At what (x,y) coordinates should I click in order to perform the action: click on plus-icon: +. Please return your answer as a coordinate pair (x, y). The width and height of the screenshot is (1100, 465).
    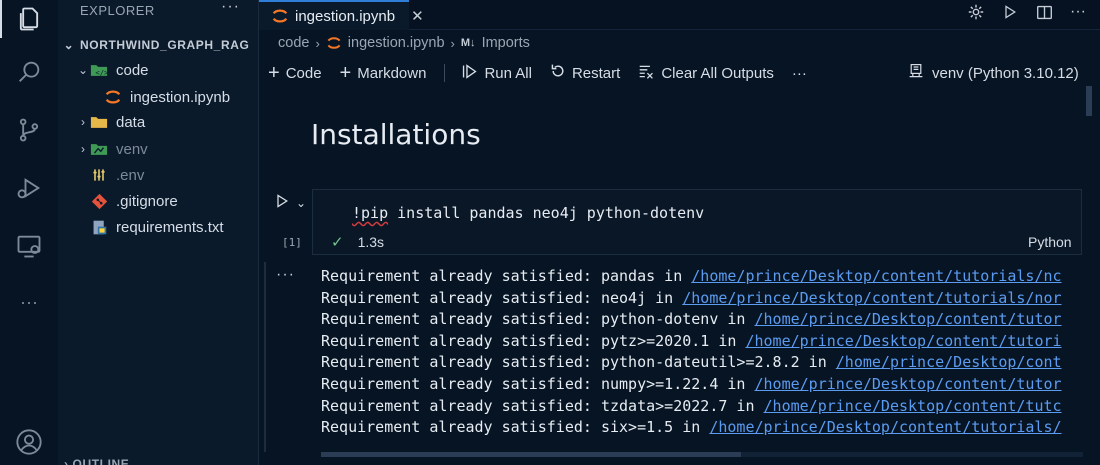
    Looking at the image, I should click on (345, 72).